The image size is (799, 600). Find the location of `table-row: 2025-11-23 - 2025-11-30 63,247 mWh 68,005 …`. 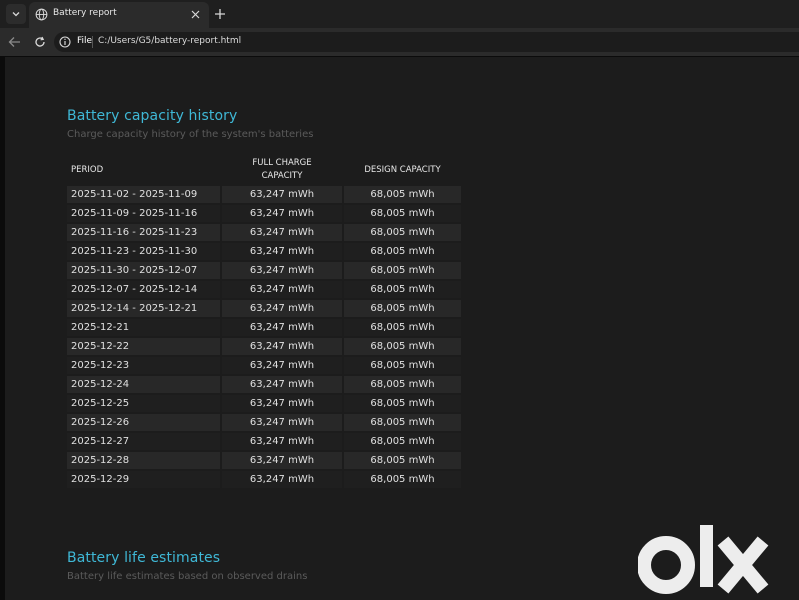

table-row: 2025-11-23 - 2025-11-30 63,247 mWh 68,005 … is located at coordinates (264, 251).